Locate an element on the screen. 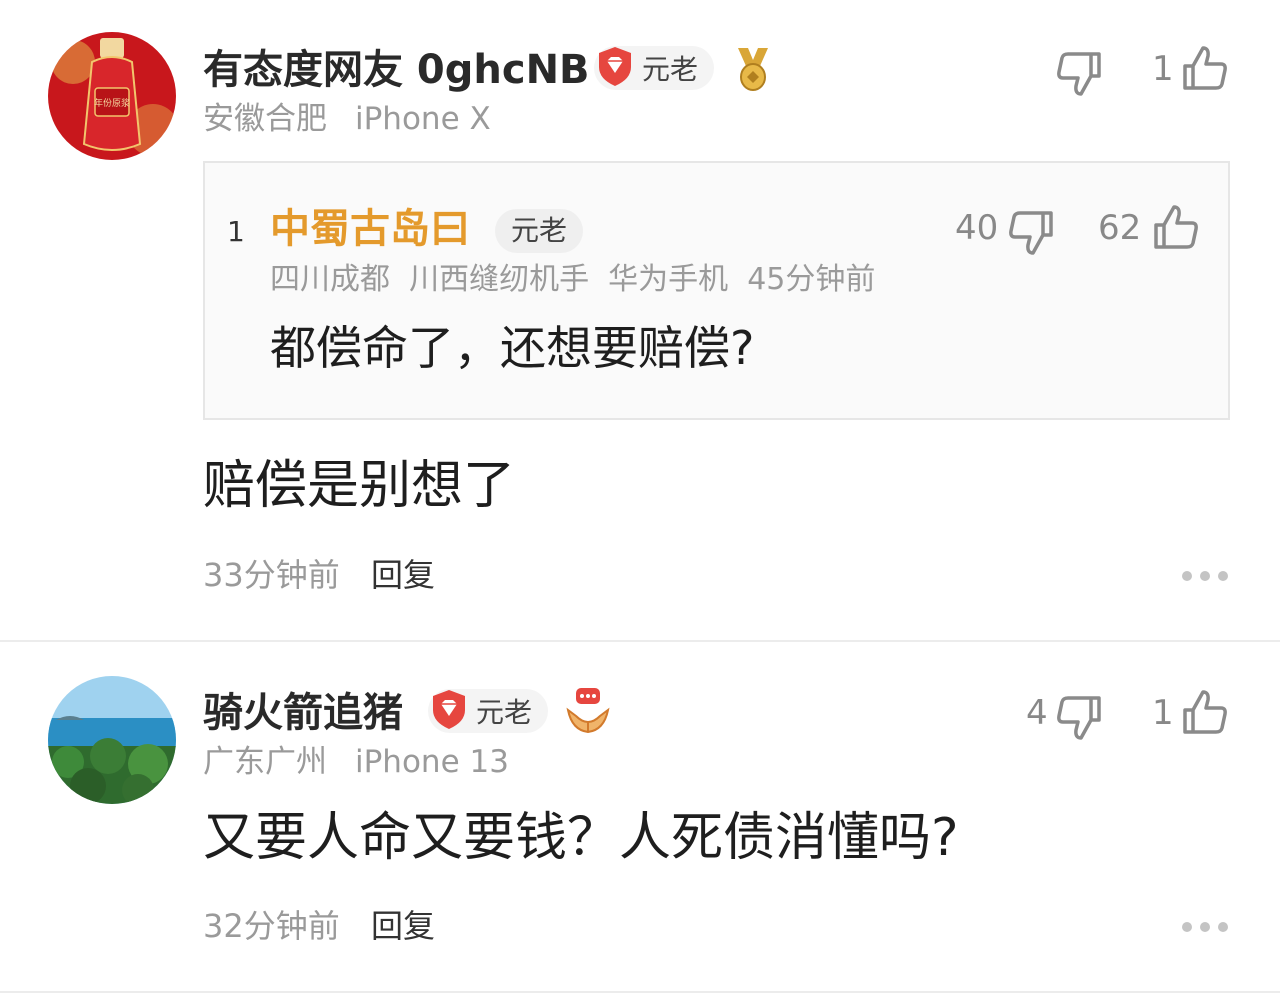 Image resolution: width=1280 pixels, height=997 pixels. hands-heart-icon is located at coordinates (588, 713).